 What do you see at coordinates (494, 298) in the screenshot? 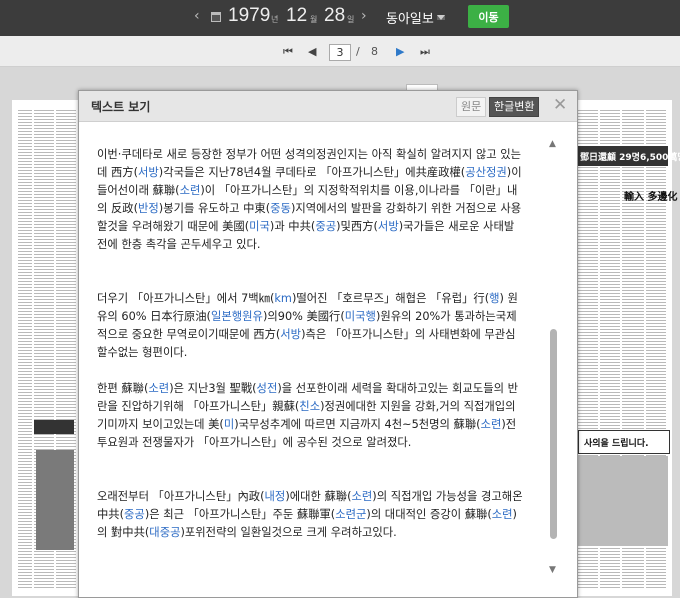
I see `hangul-reading: 행` at bounding box center [494, 298].